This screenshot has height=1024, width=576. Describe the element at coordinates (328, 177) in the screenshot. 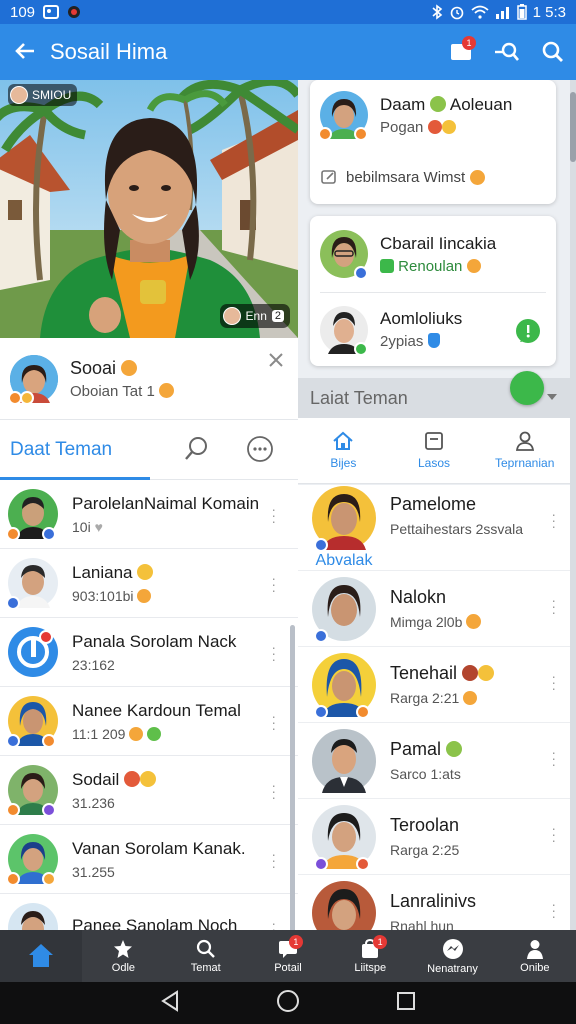

I see `edit-icon` at that location.